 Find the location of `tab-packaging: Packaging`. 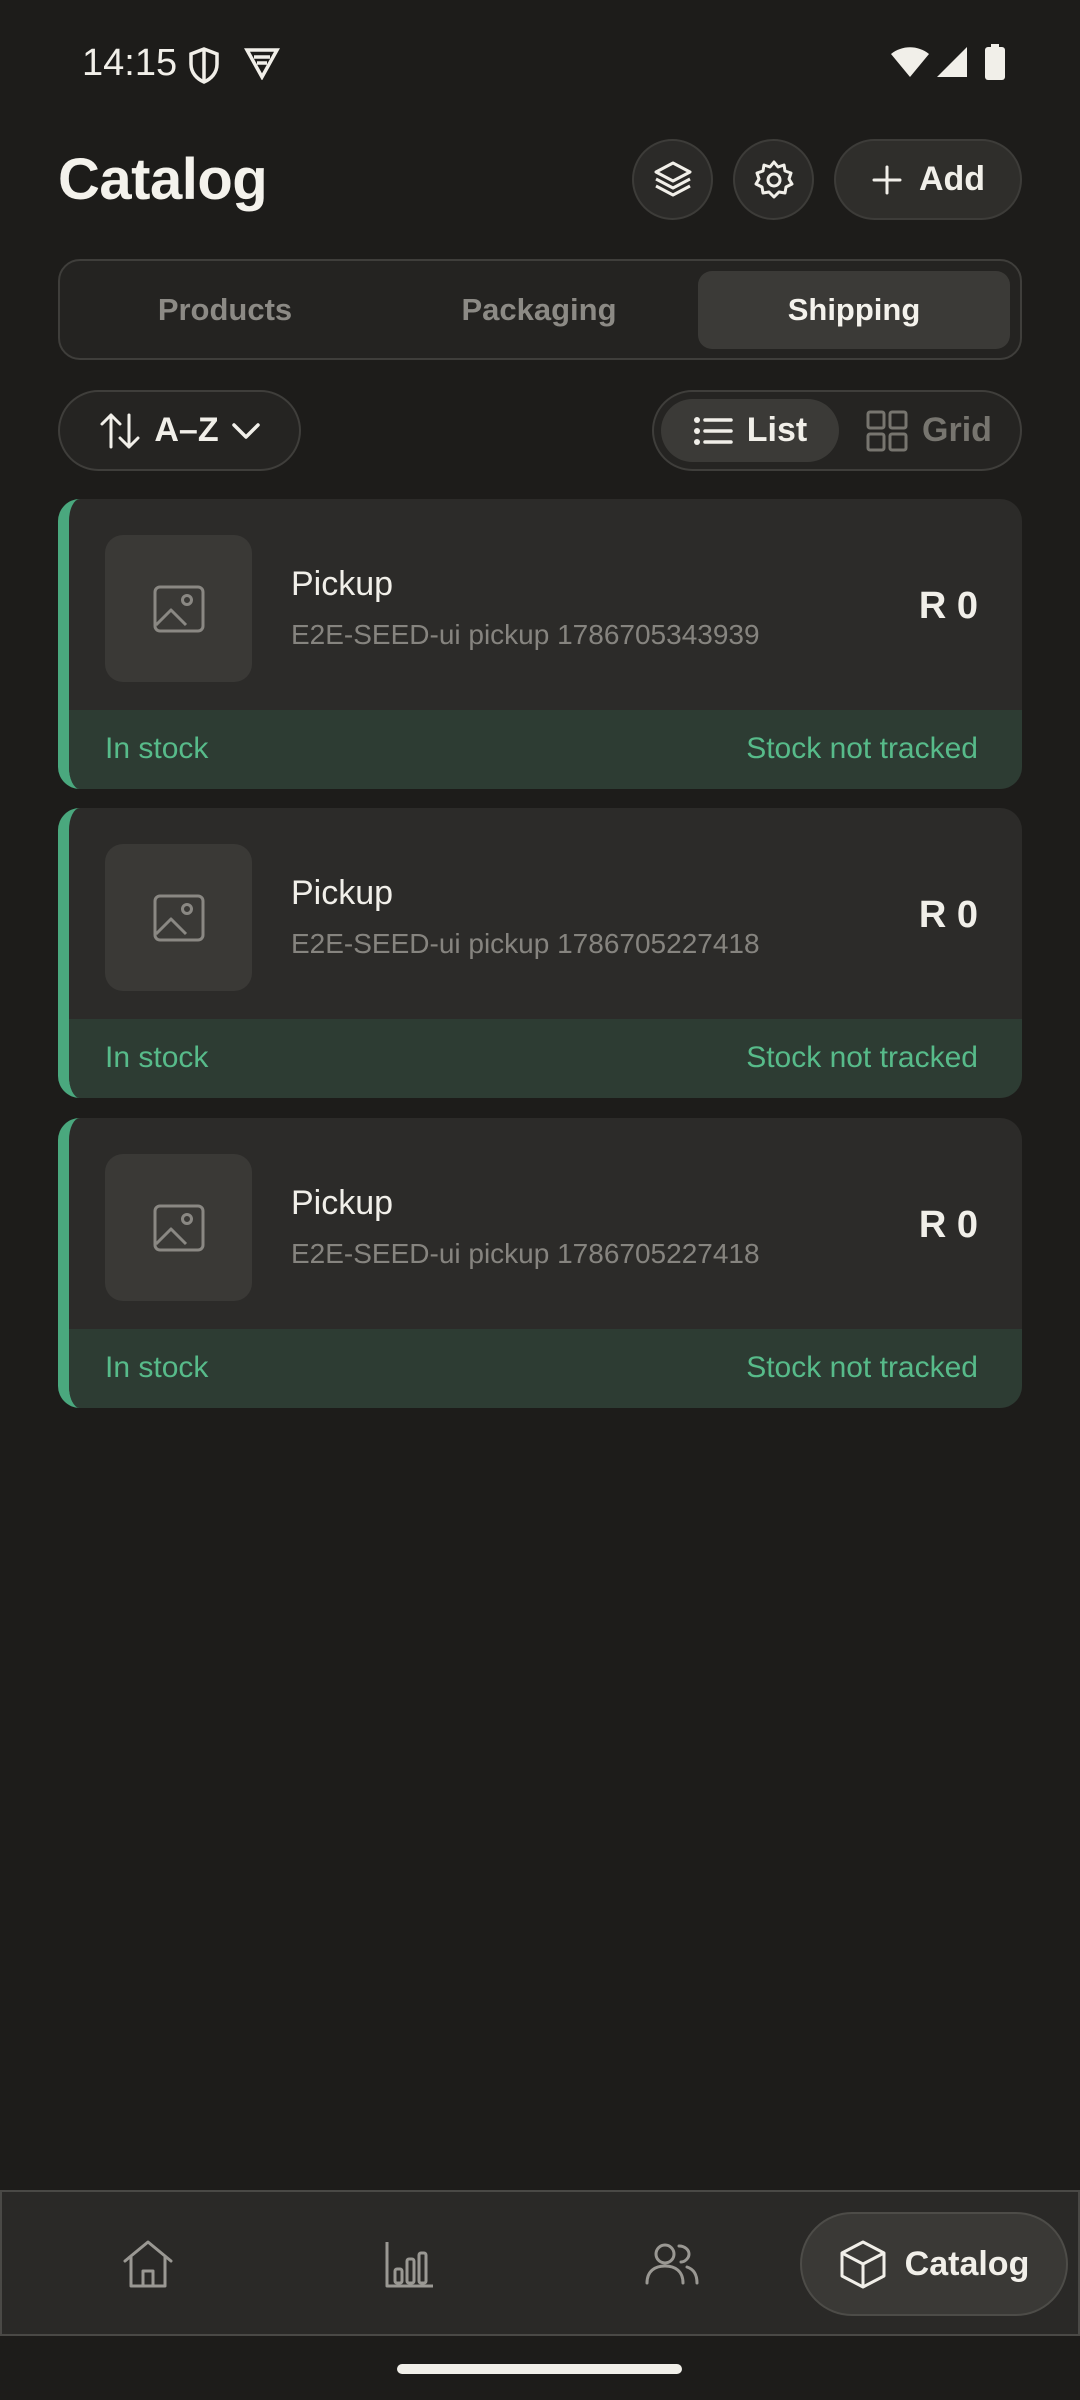

tab-packaging: Packaging is located at coordinates (539, 310).